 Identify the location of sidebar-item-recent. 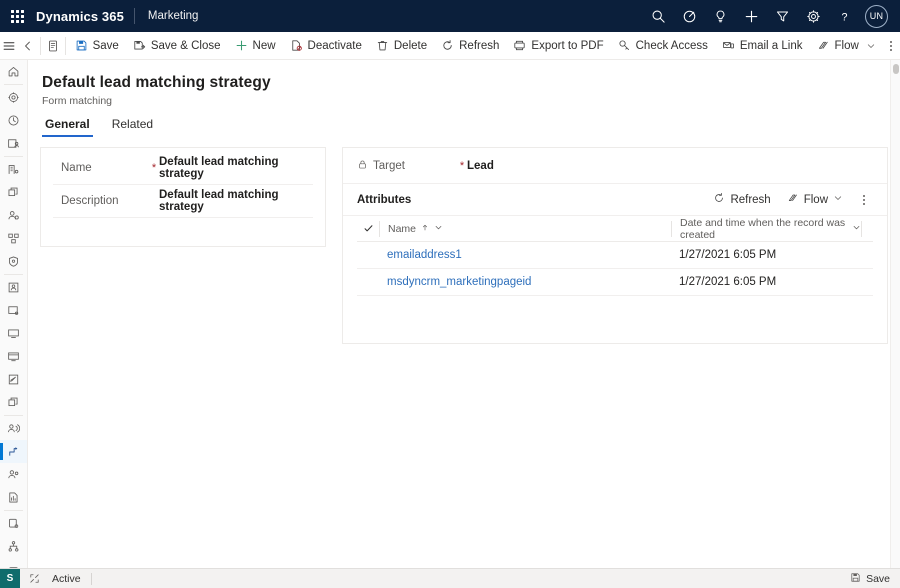
(13, 120).